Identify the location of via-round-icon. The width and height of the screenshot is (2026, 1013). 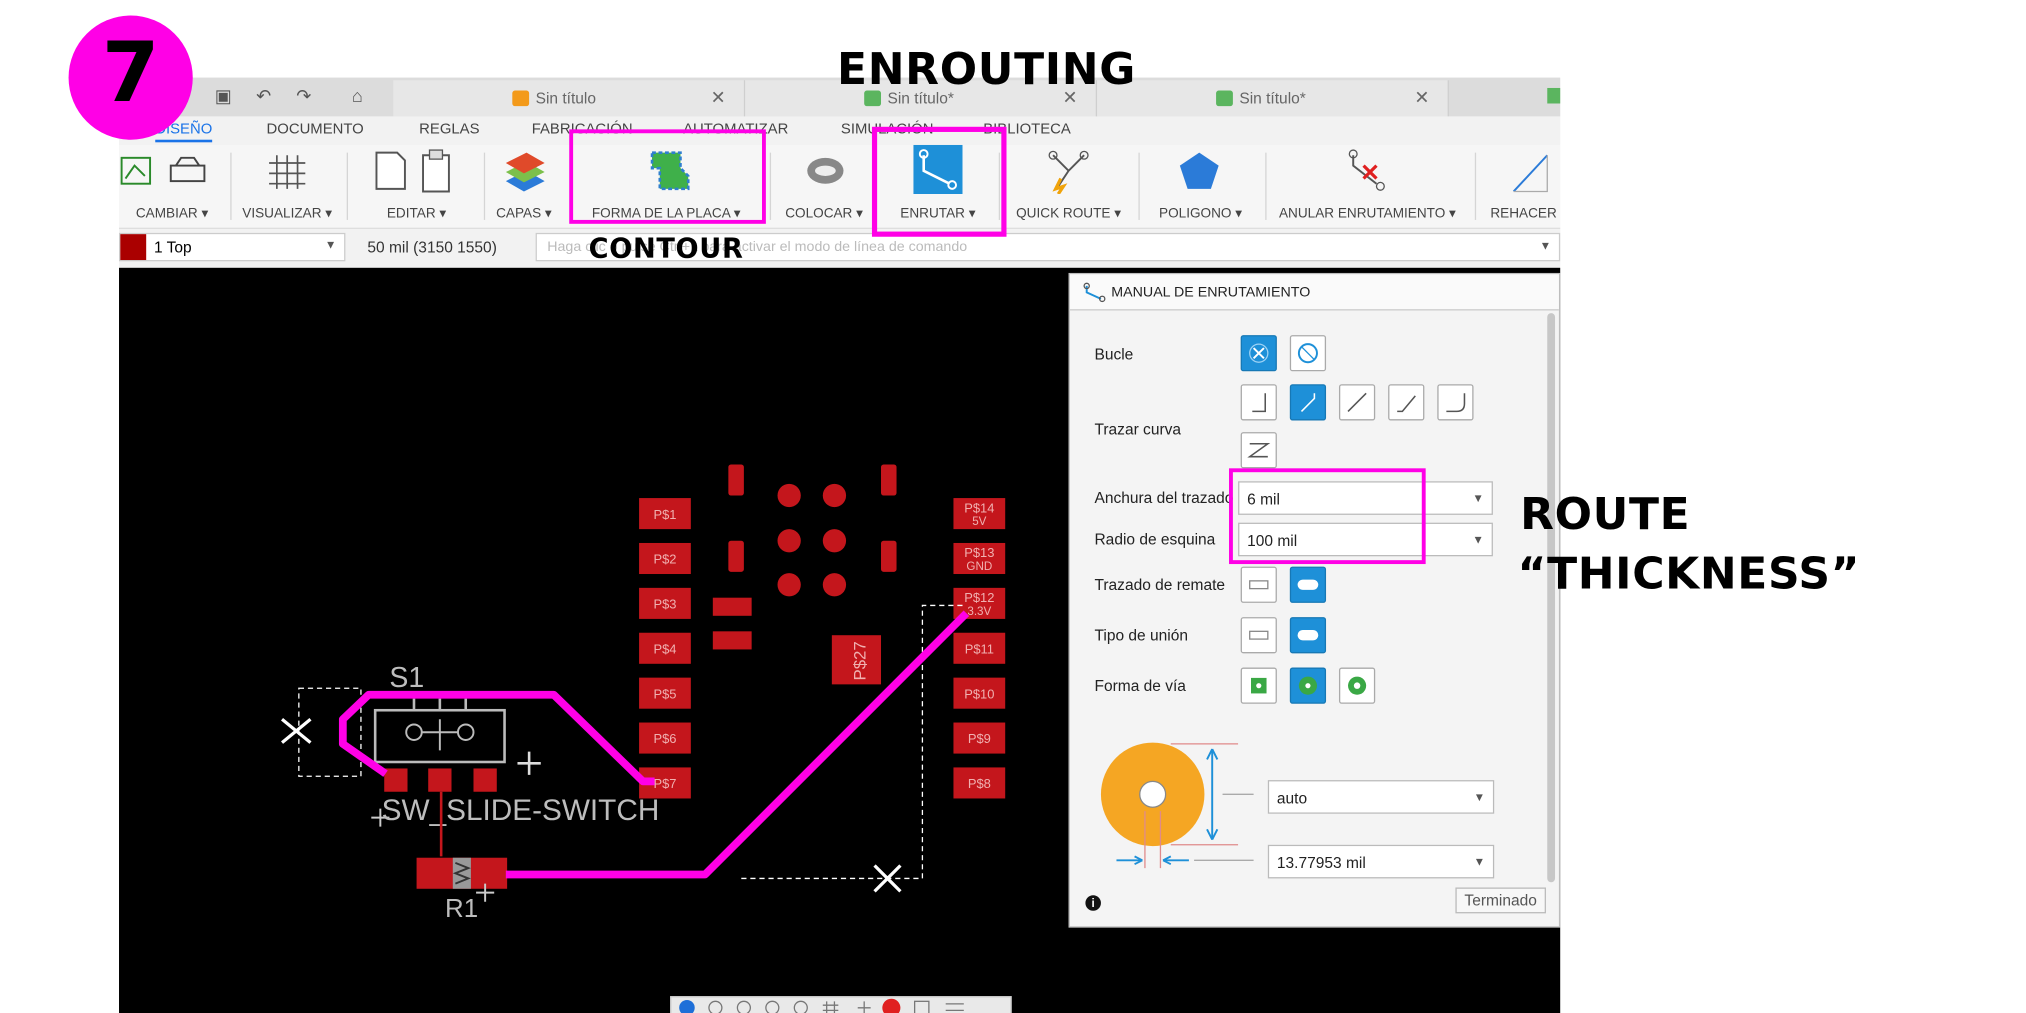
(1307, 685).